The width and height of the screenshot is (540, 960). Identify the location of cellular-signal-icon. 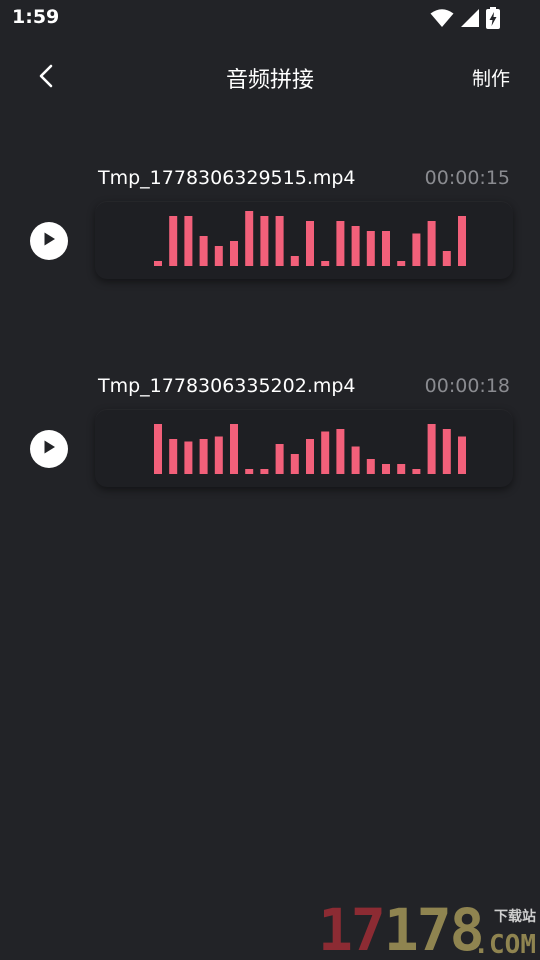
(470, 18).